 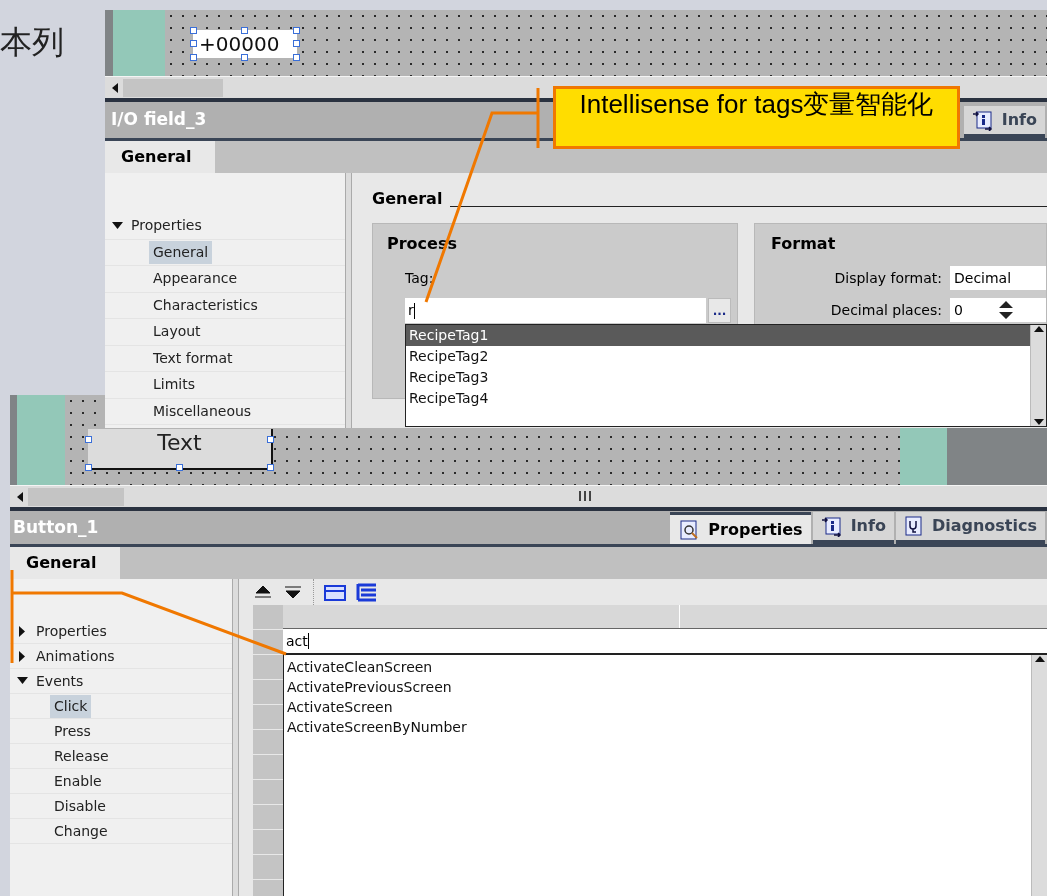 I want to click on slide-text: 本列, so click(x=32, y=42).